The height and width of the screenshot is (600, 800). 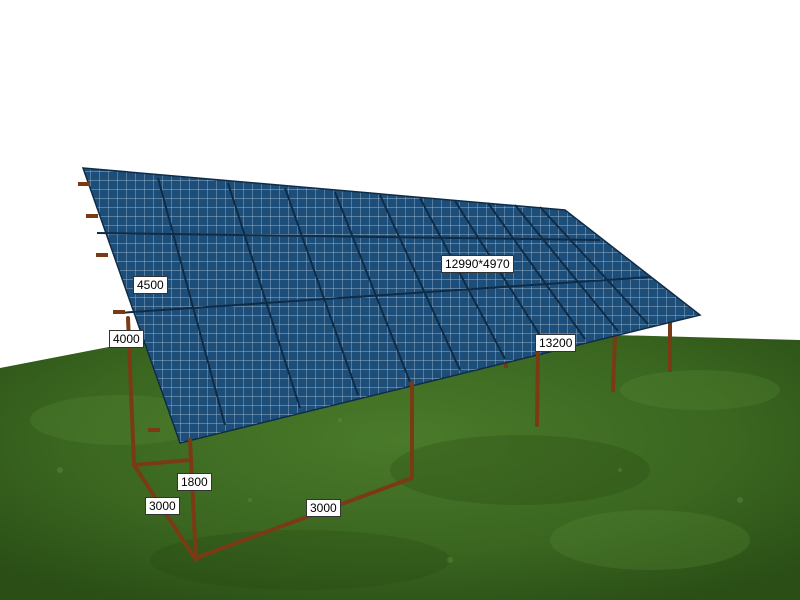 What do you see at coordinates (150, 285) in the screenshot?
I see `dimension-label-slope-length: 4500` at bounding box center [150, 285].